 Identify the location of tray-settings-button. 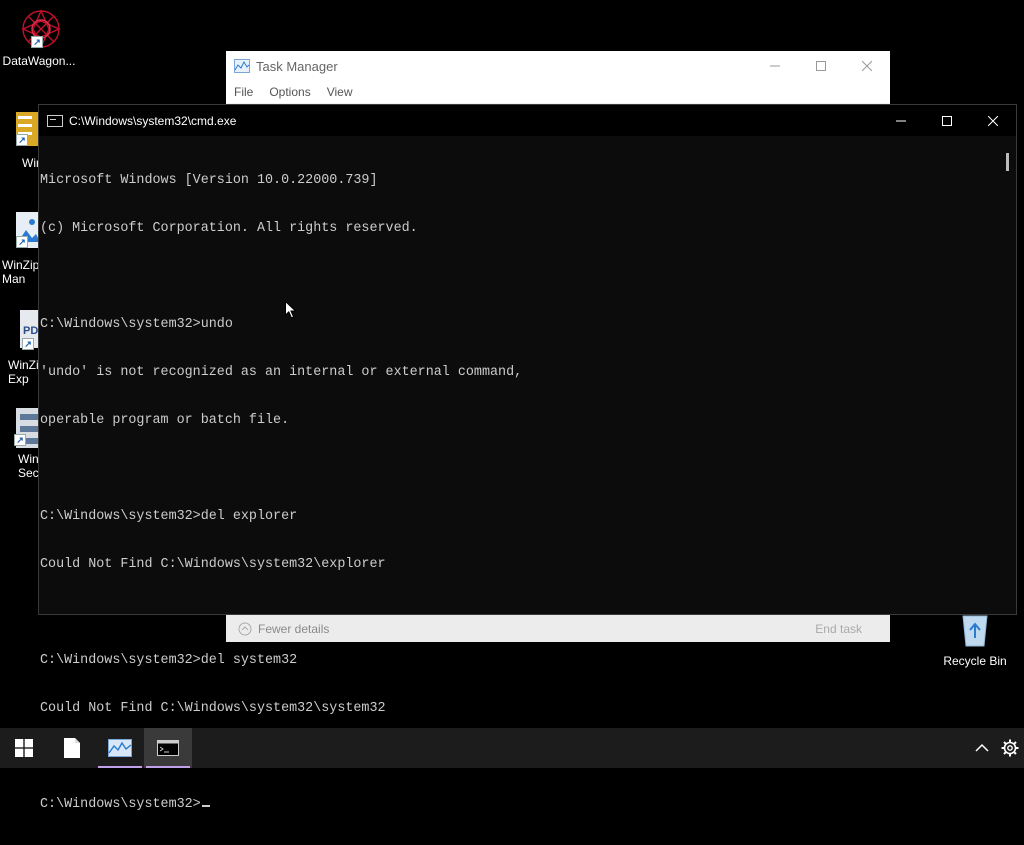
(1010, 748).